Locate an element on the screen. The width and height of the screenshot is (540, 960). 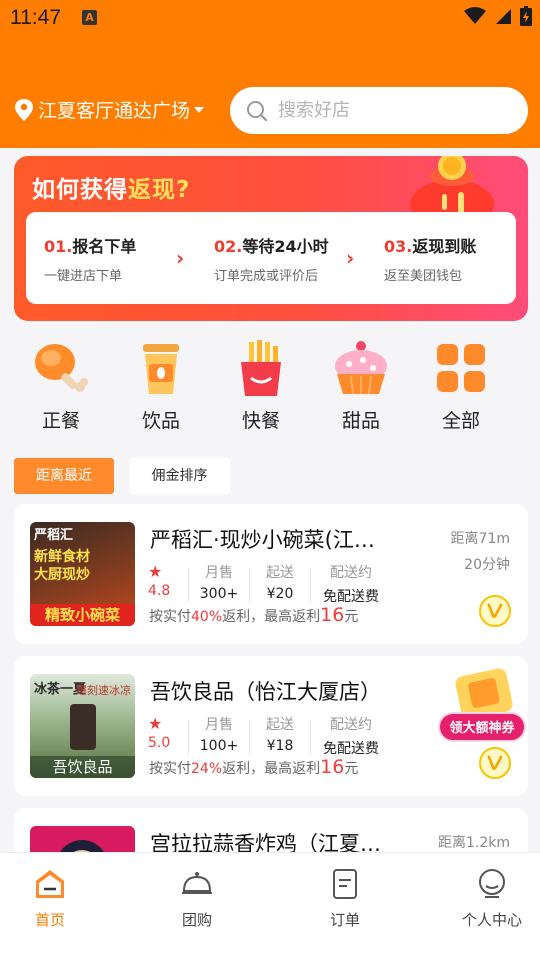
sort-by-commission: 佣金排序 is located at coordinates (179, 476).